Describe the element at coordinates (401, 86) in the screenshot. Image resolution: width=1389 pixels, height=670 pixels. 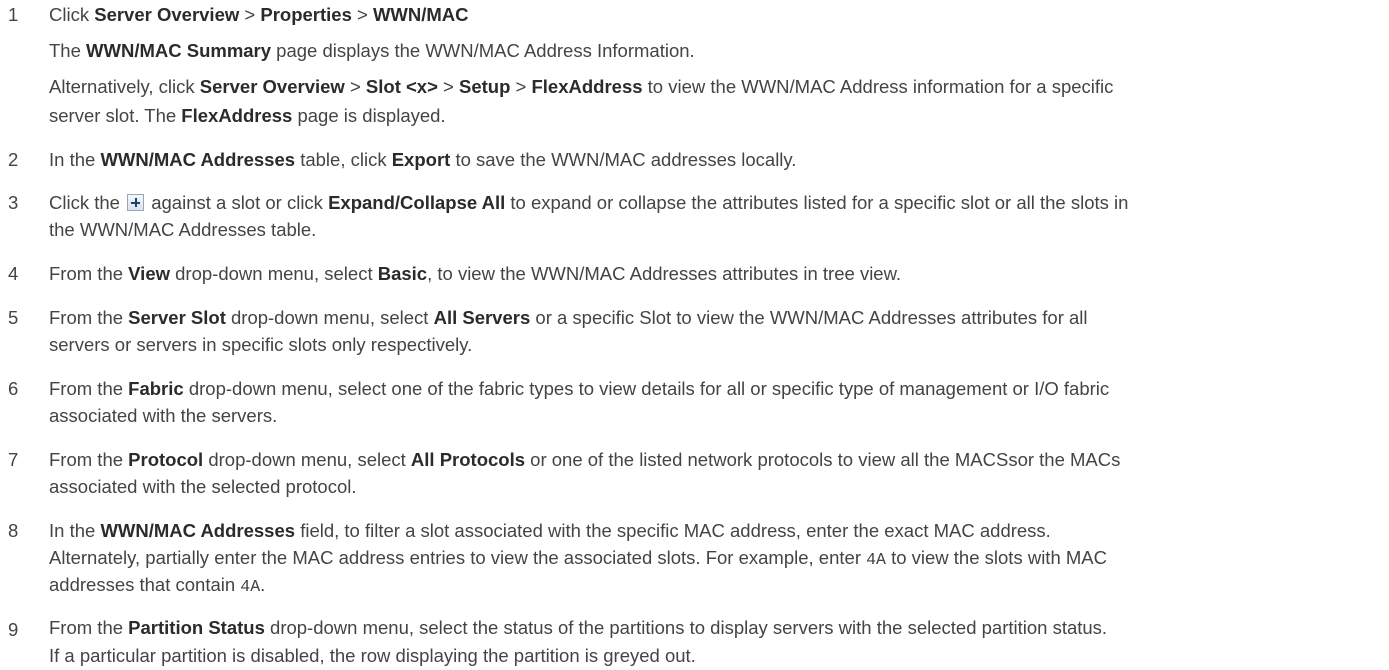
I see `ui-term: Slot <x>` at that location.